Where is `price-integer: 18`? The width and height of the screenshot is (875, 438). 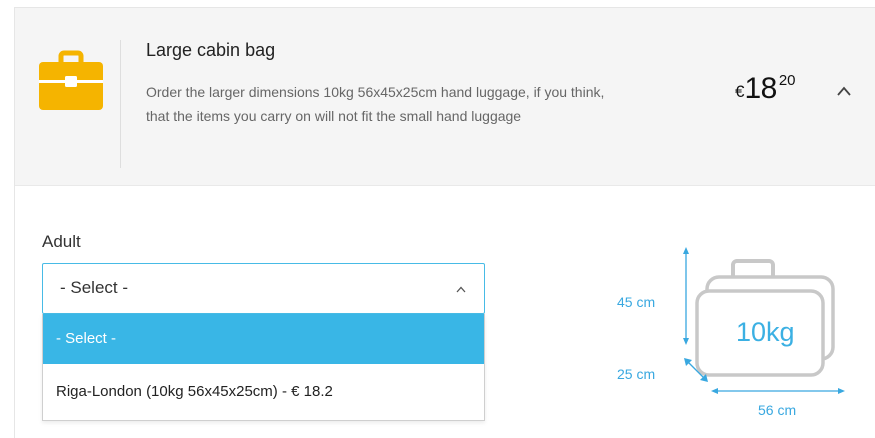
price-integer: 18 is located at coordinates (760, 88).